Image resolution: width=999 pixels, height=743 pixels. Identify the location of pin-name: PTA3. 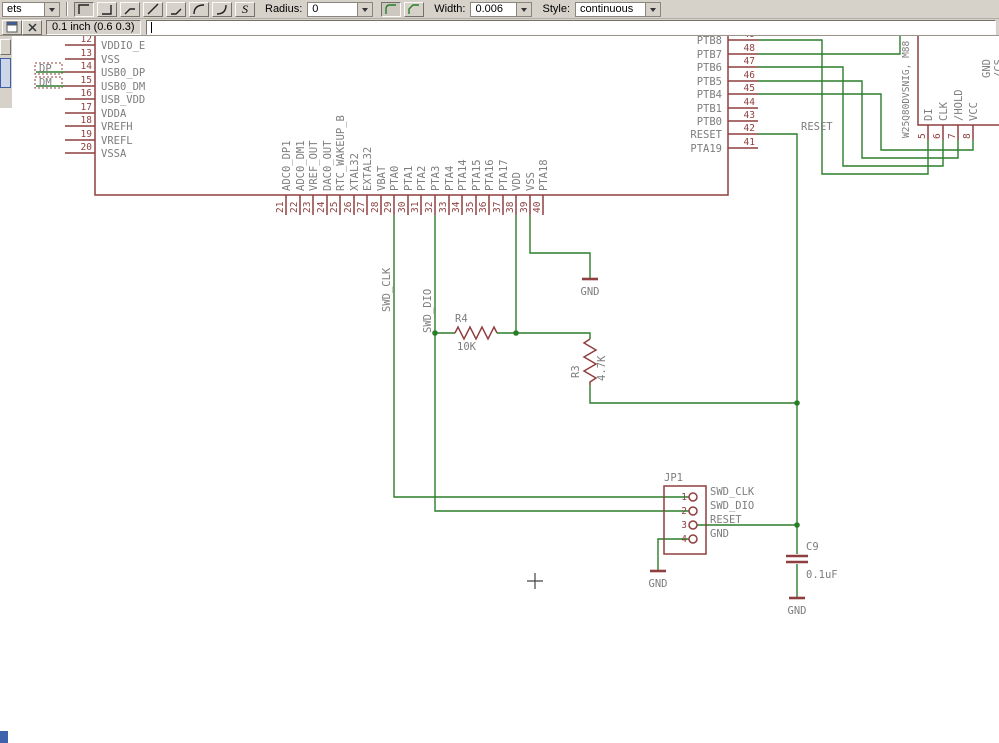
(436, 178).